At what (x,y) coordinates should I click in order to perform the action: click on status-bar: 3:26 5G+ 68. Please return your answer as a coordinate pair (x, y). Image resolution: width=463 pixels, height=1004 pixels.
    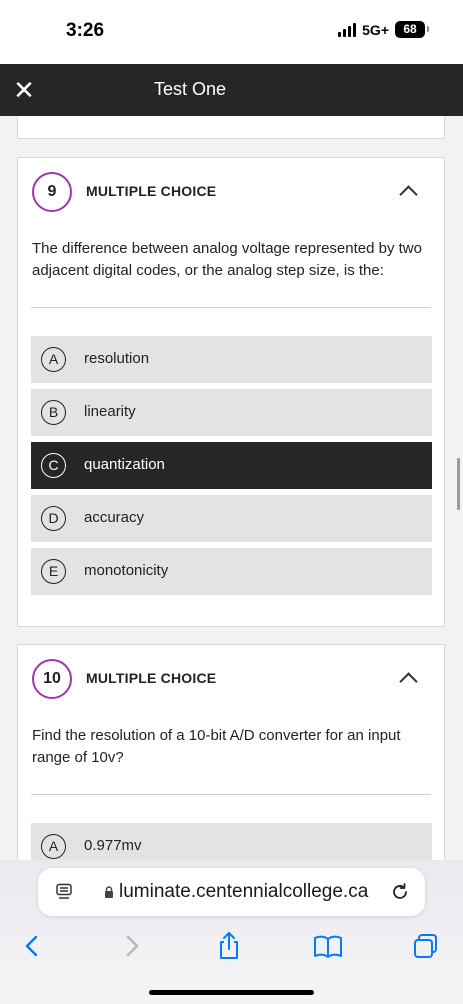
    Looking at the image, I should click on (231, 32).